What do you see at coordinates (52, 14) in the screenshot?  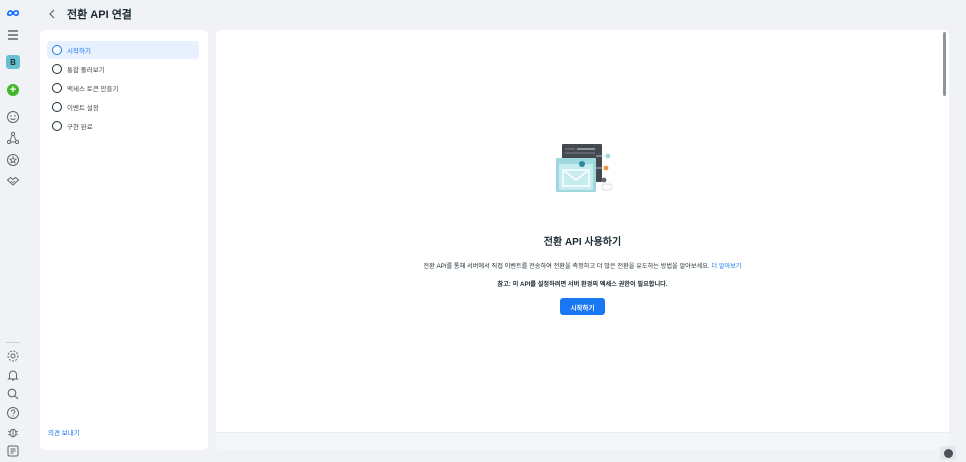 I see `chevron-left-icon` at bounding box center [52, 14].